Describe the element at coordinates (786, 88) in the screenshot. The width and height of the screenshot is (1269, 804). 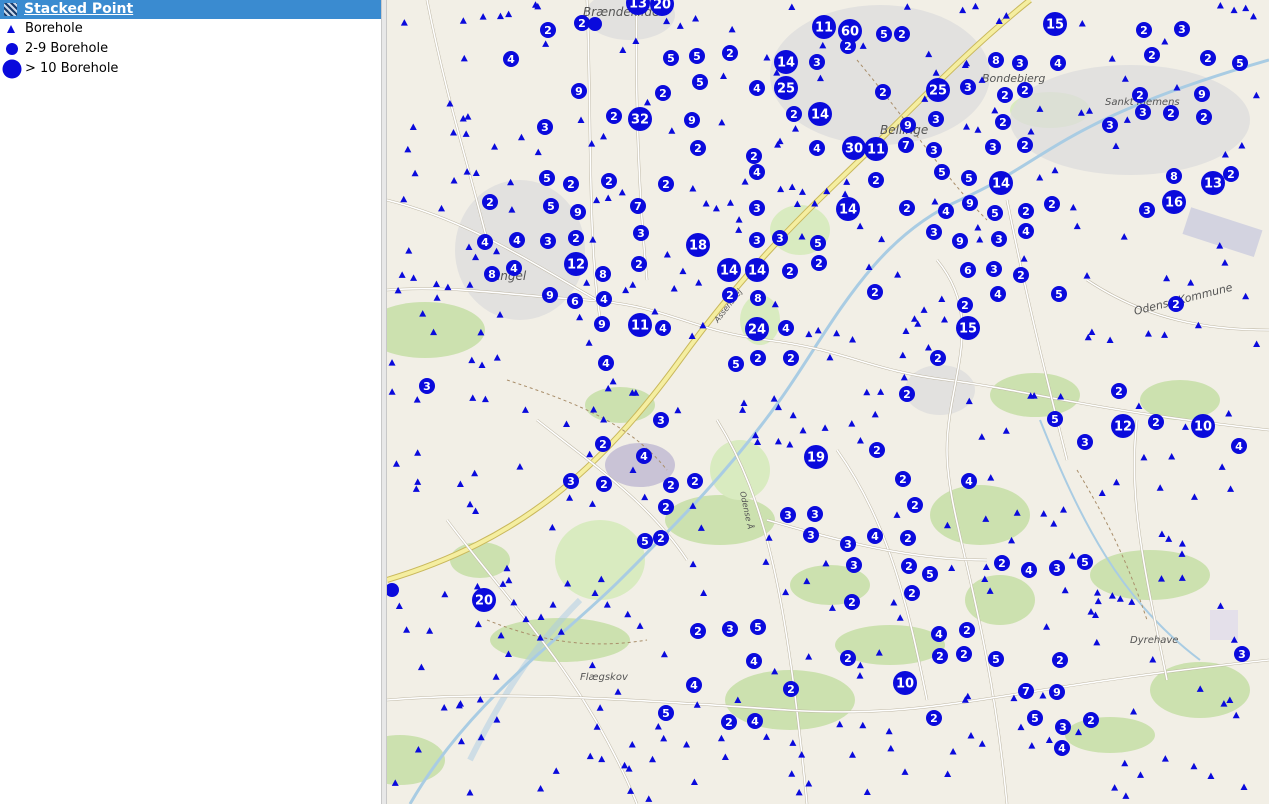
I see `borehole-cluster-marker: 25` at that location.